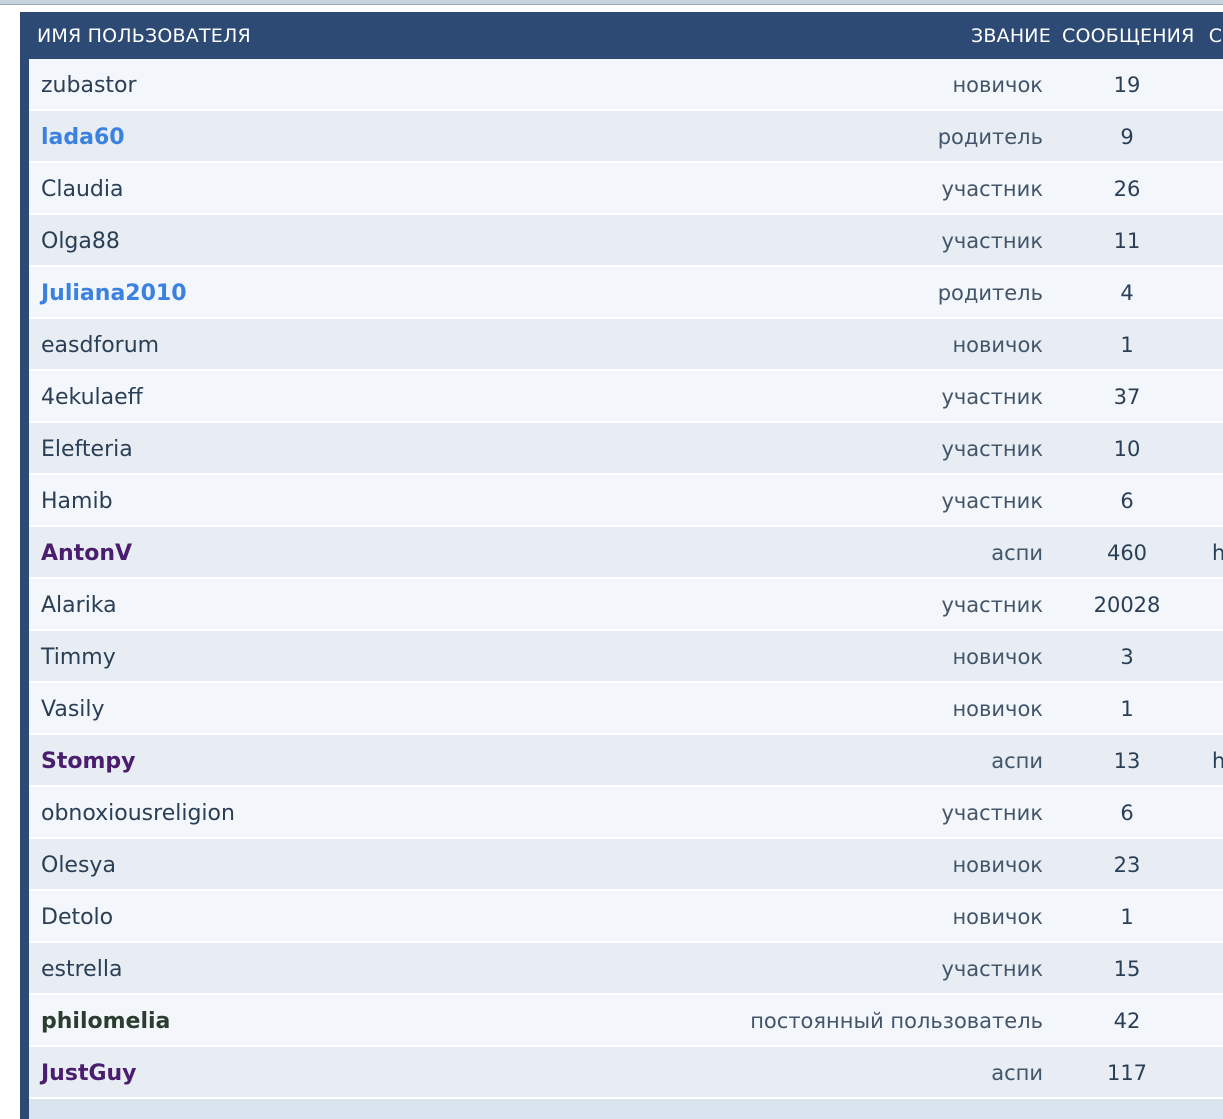 The width and height of the screenshot is (1223, 1119). What do you see at coordinates (1127, 865) in the screenshot?
I see `post-count: 23` at bounding box center [1127, 865].